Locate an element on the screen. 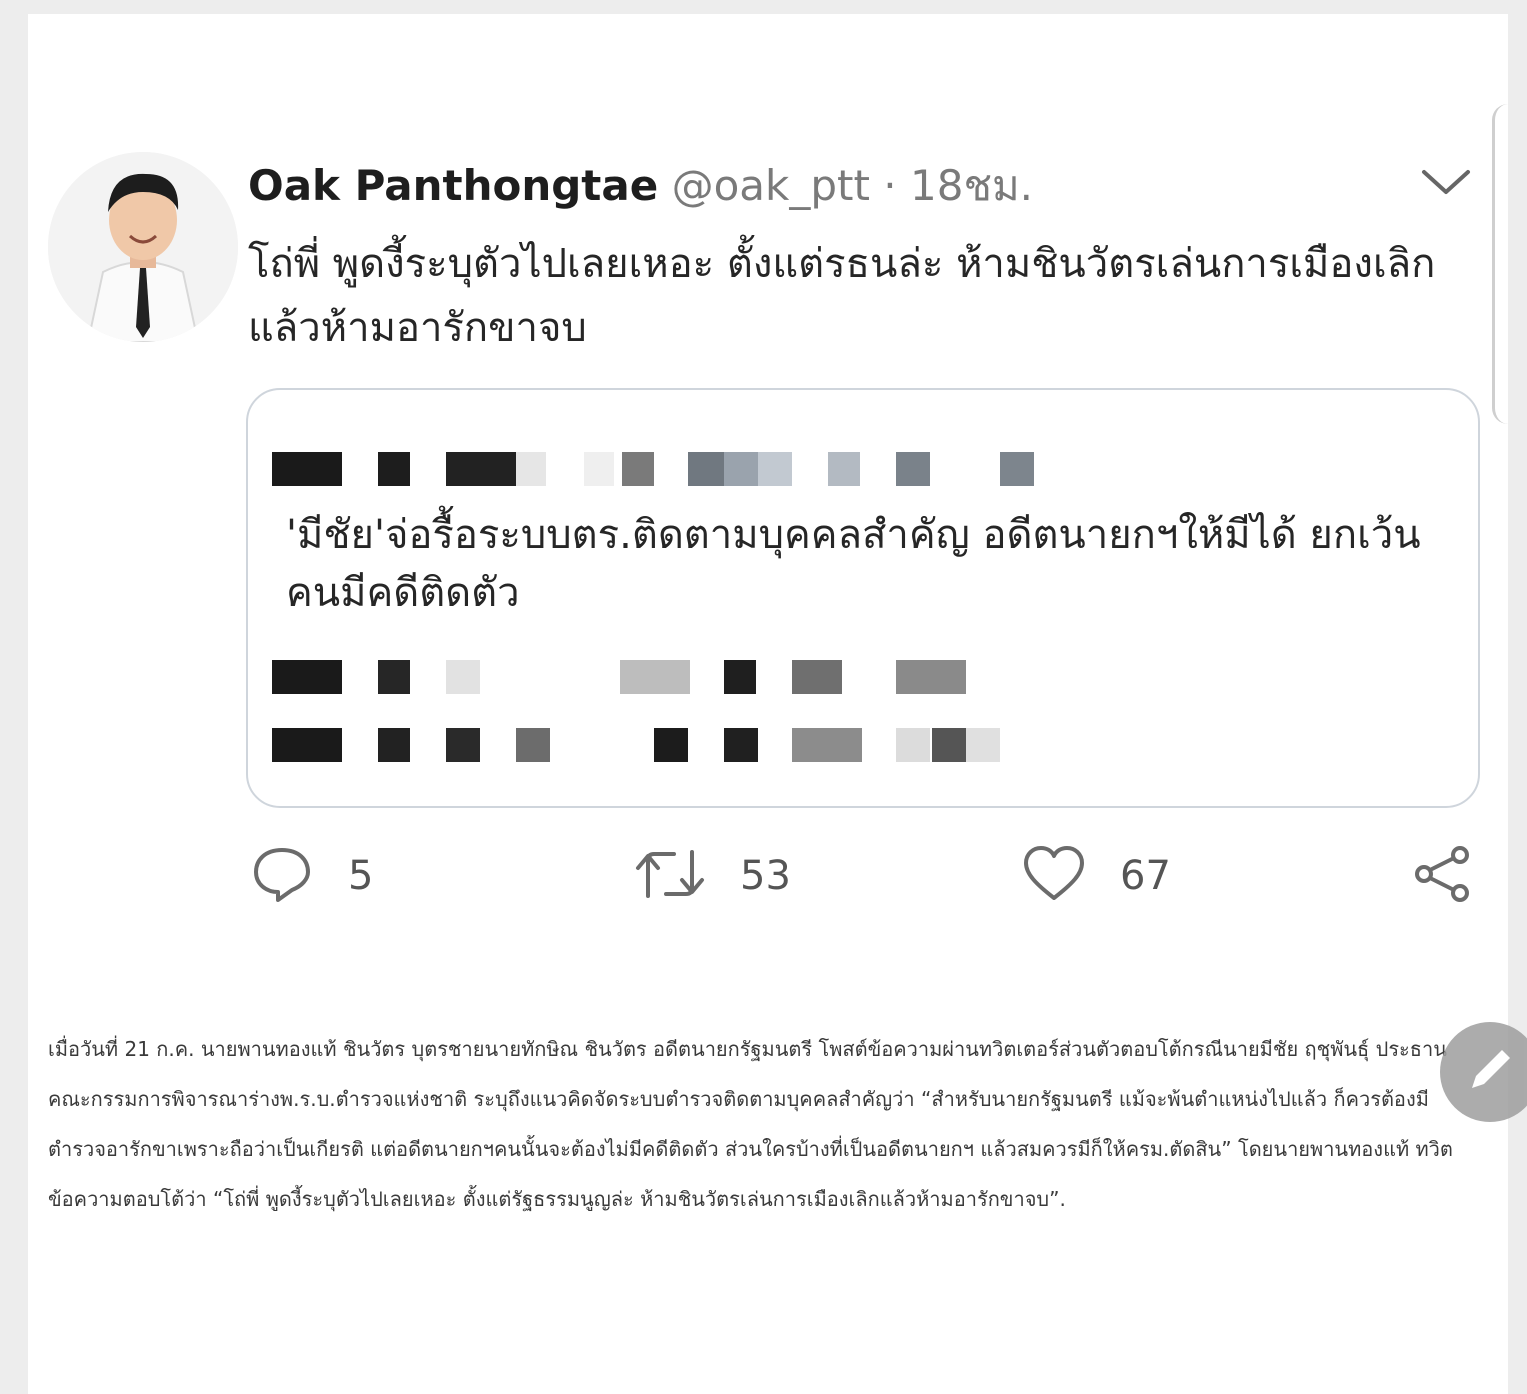 The width and height of the screenshot is (1527, 1394). avatar is located at coordinates (143, 247).